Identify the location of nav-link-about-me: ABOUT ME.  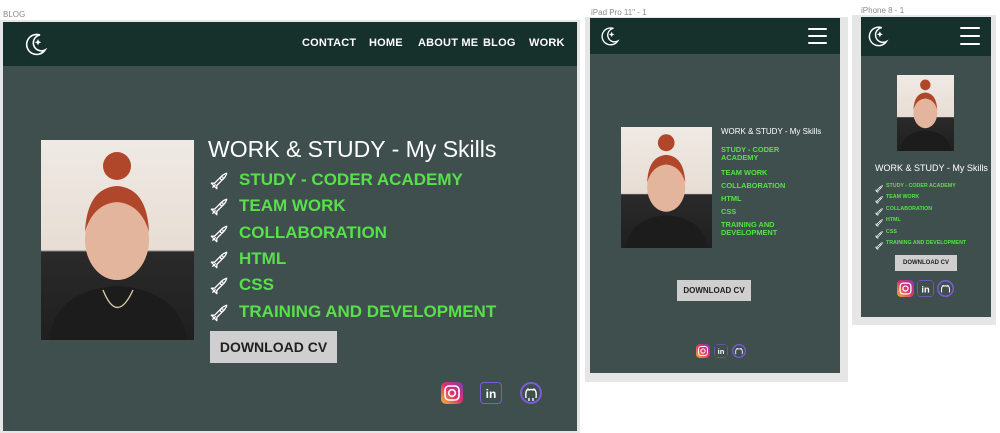
(448, 43).